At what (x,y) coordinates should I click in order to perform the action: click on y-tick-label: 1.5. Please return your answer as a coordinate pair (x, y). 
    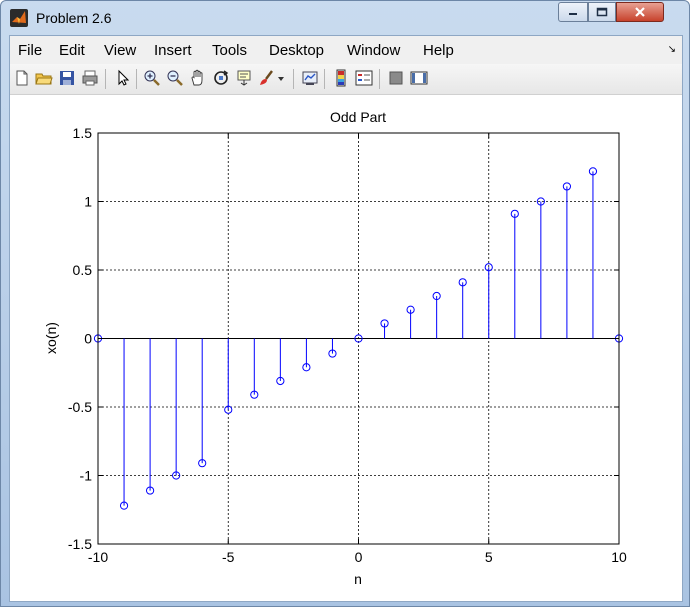
    Looking at the image, I should click on (83, 133).